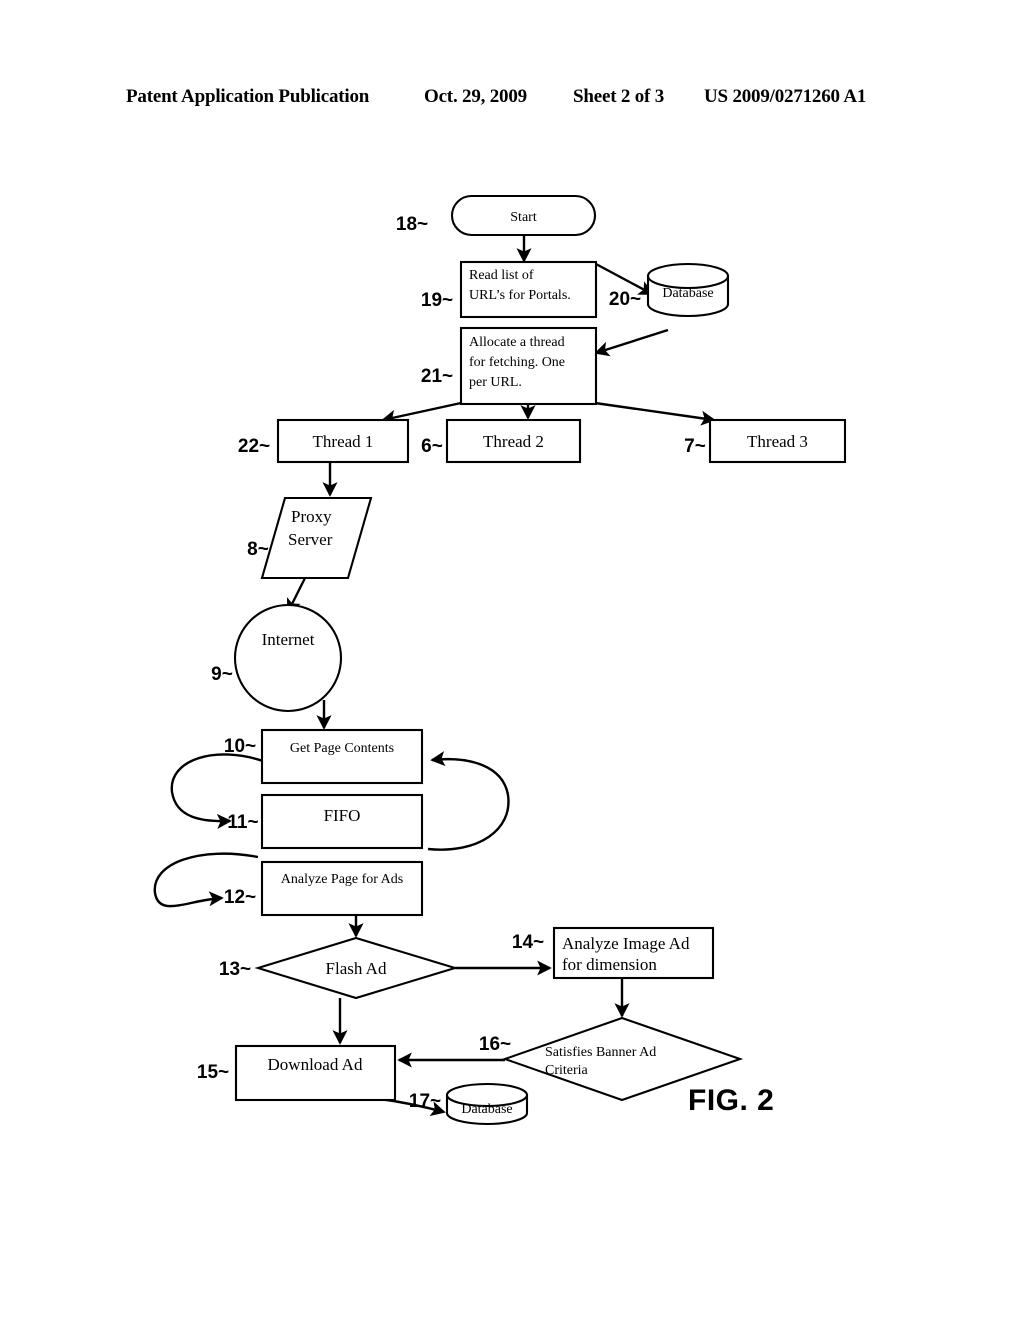 The height and width of the screenshot is (1320, 1024). I want to click on ref-12: 12~, so click(240, 897).